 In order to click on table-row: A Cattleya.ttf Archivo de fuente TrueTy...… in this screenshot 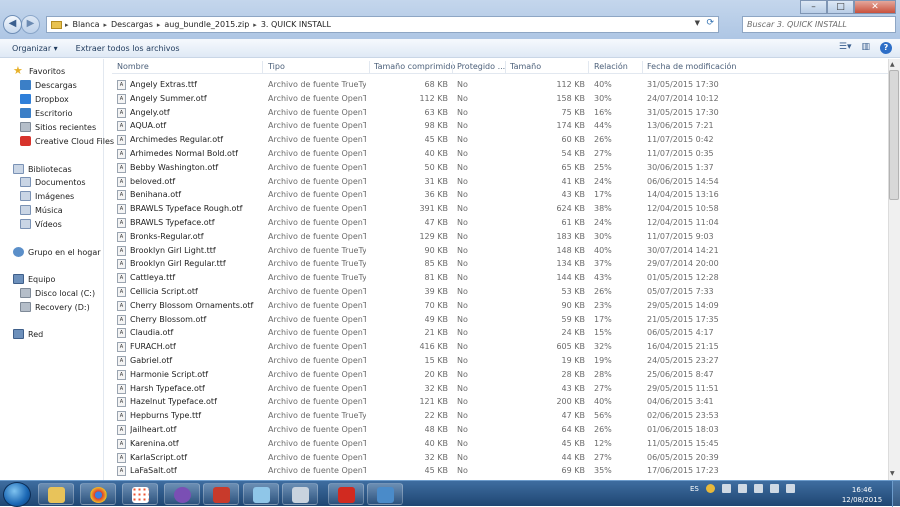, I will do `click(500, 278)`.